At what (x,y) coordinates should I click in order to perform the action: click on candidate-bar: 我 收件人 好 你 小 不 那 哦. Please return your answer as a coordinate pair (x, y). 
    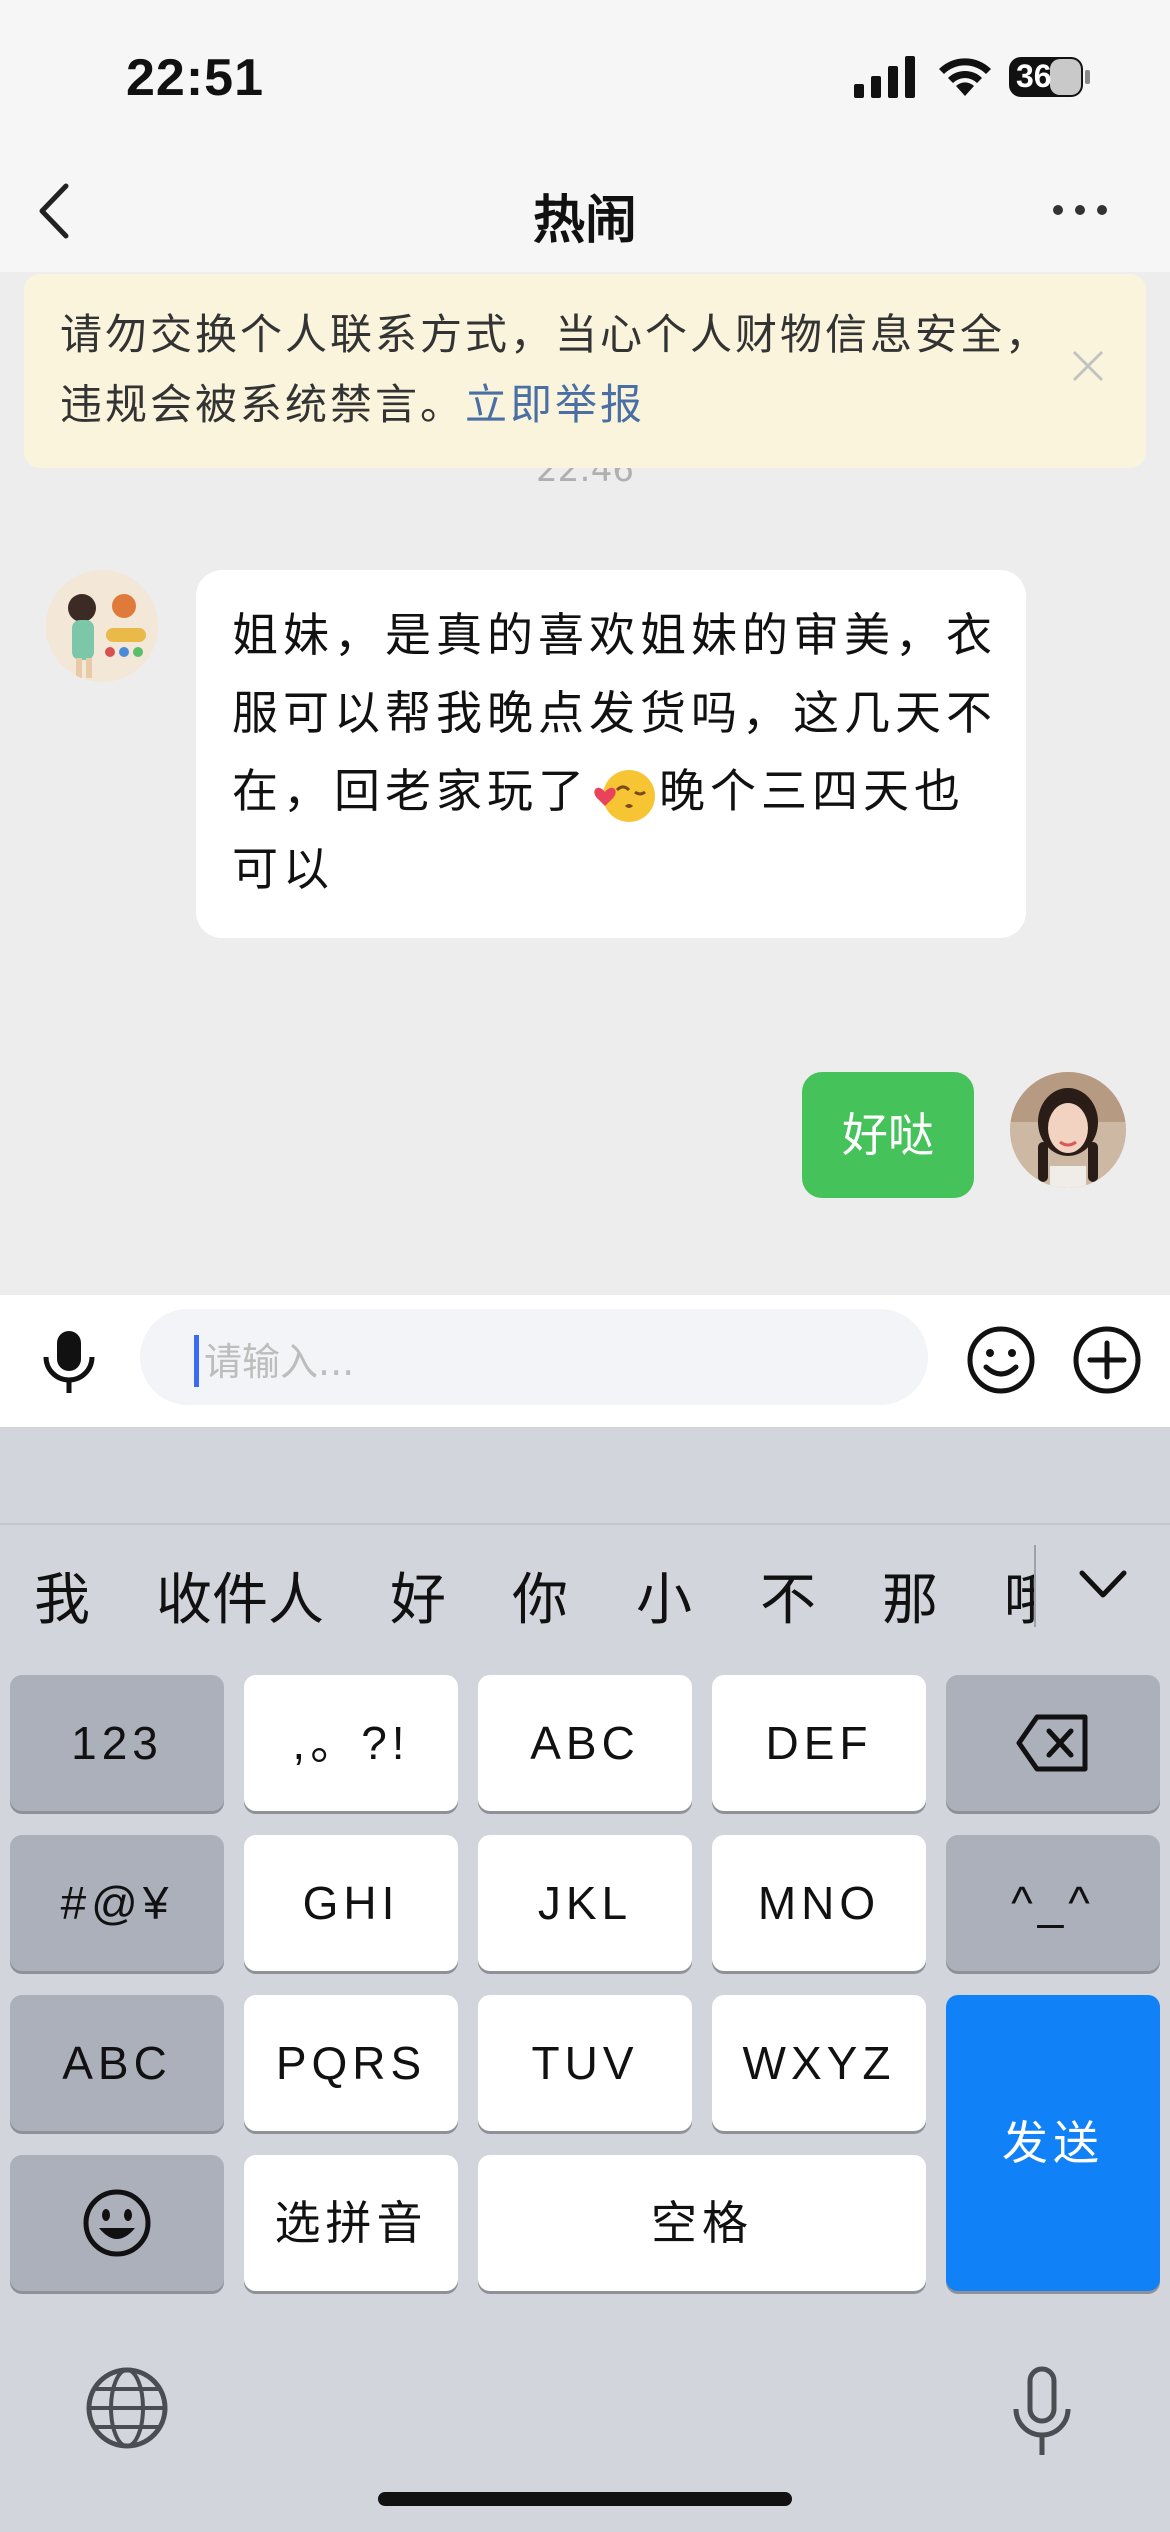
    Looking at the image, I should click on (585, 1582).